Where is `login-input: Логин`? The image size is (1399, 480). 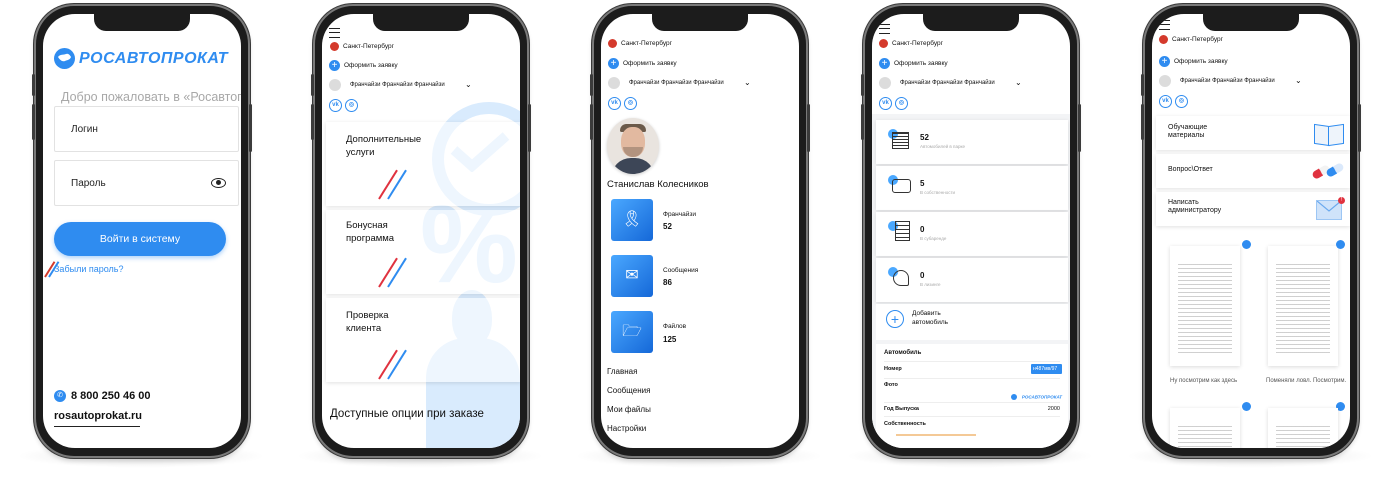 login-input: Логин is located at coordinates (146, 129).